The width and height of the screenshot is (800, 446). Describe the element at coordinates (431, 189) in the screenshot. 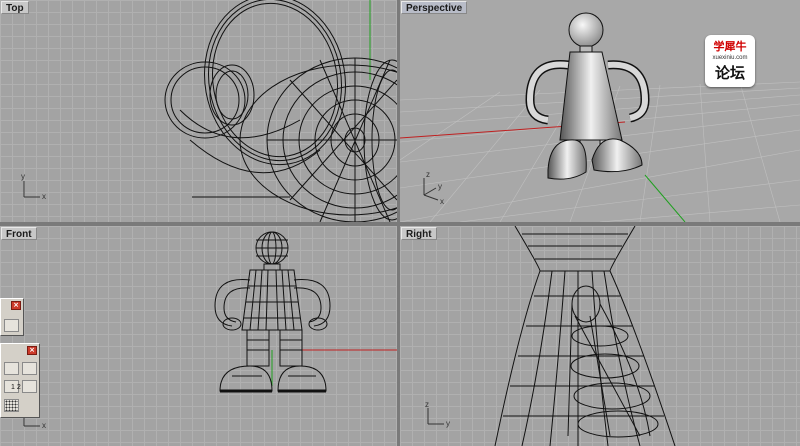

I see `axis-icon-perspective` at that location.